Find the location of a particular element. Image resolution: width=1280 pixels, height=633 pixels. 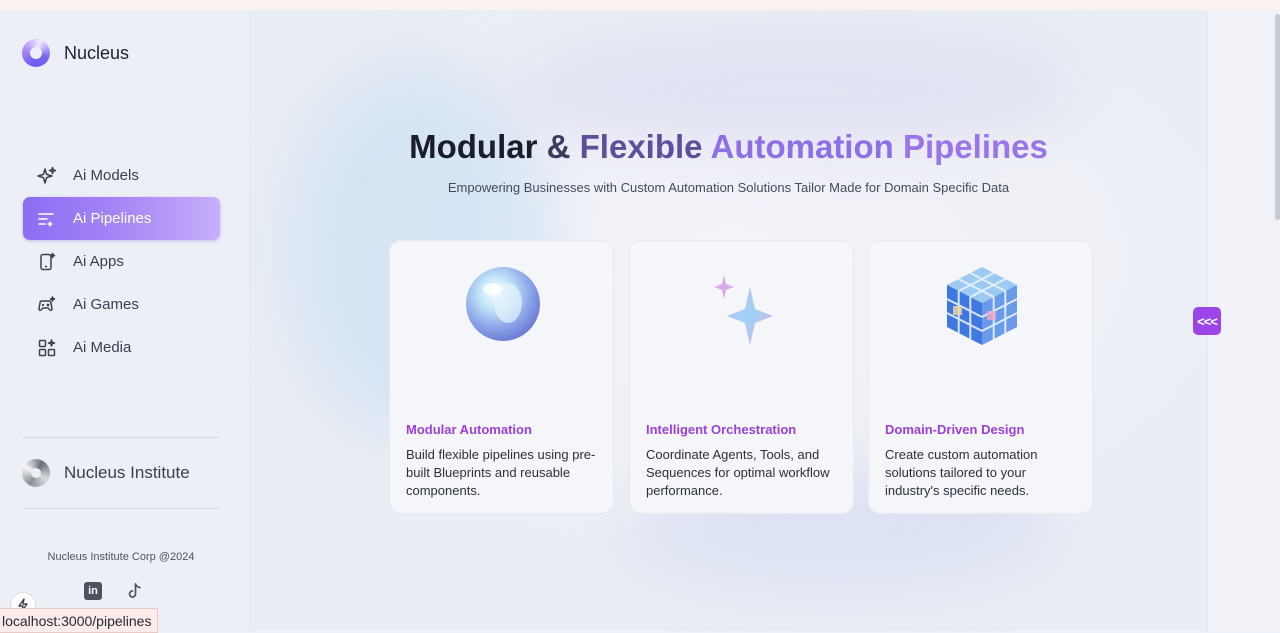

title-word: Flexible is located at coordinates (641, 146).